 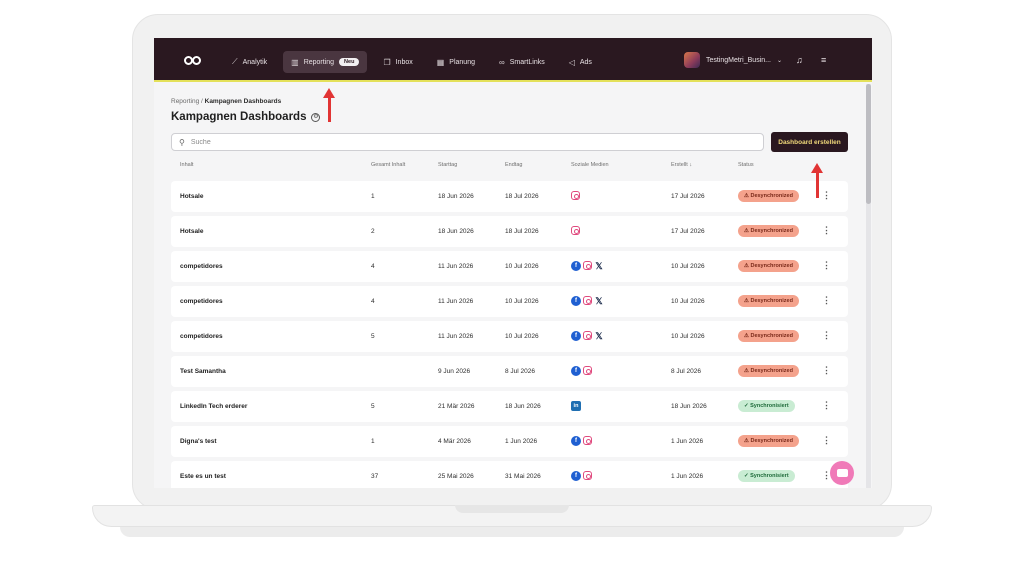 What do you see at coordinates (193, 60) in the screenshot?
I see `brand-logo-icon` at bounding box center [193, 60].